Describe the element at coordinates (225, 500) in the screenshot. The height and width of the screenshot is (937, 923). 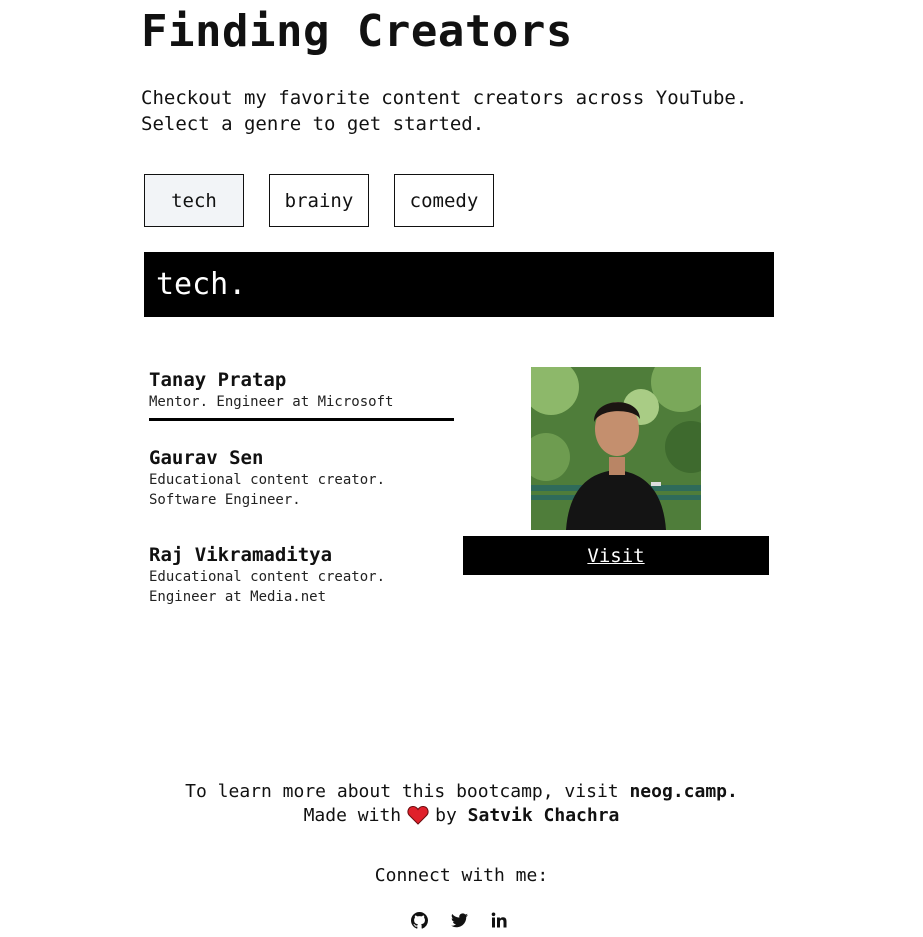
I see `creator-desc-line: Software Engineer.` at that location.